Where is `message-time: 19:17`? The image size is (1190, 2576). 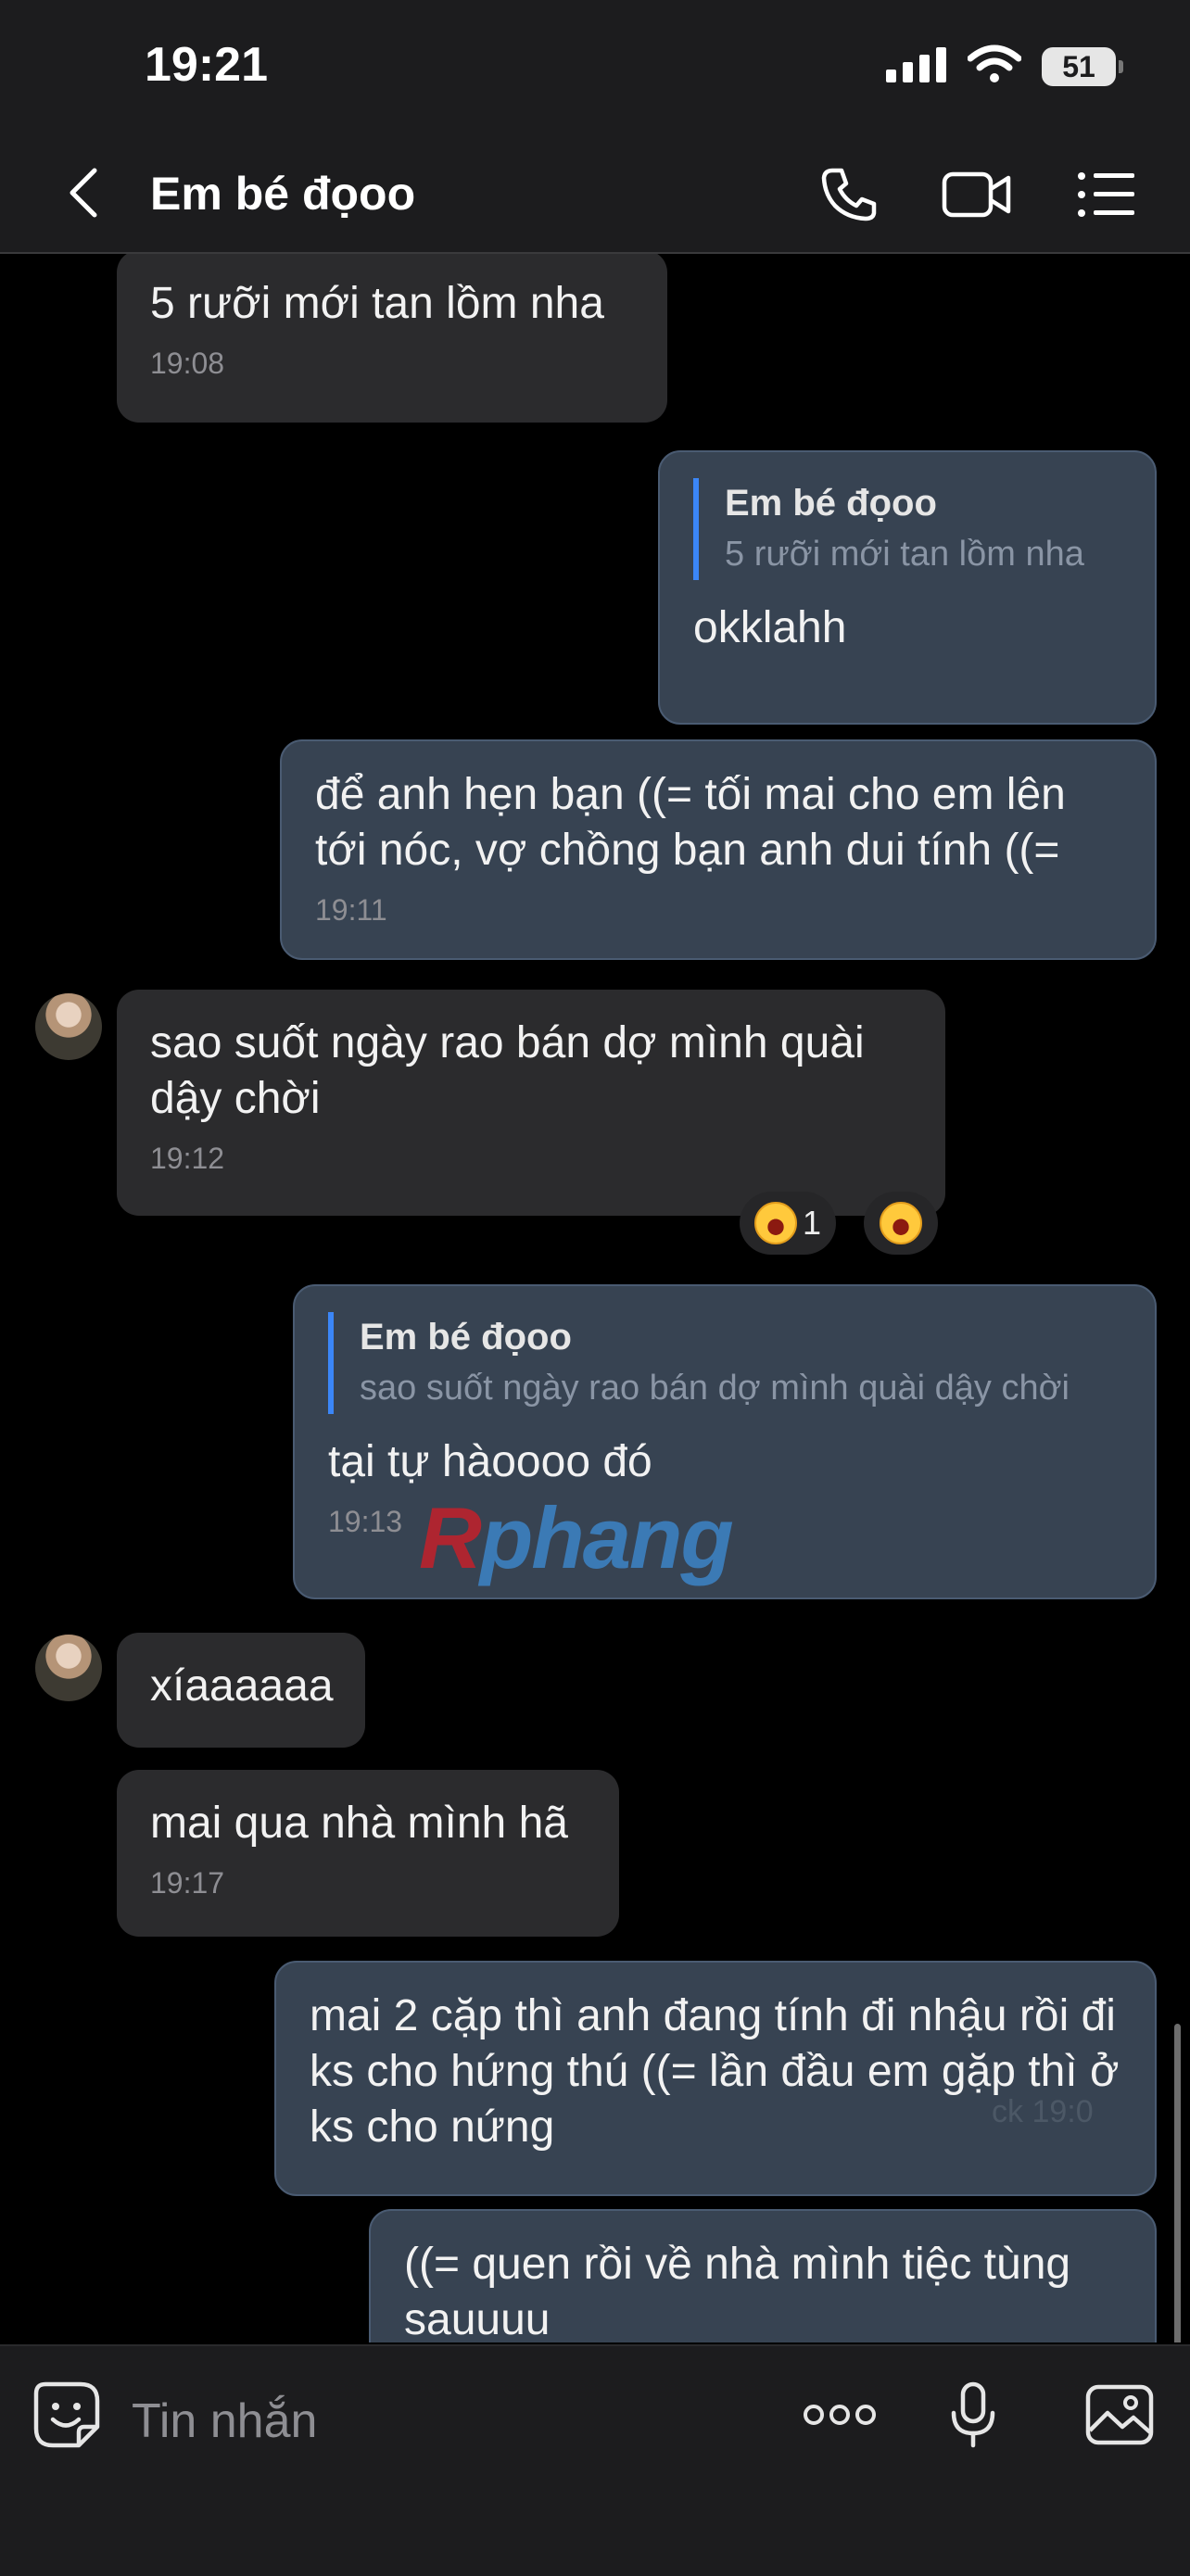
message-time: 19:17 is located at coordinates (187, 1883).